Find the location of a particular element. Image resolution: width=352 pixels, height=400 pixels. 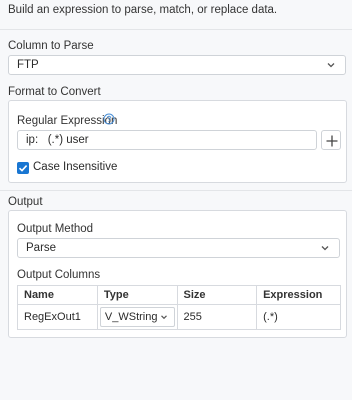

output-method-select: Parse is located at coordinates (178, 248).